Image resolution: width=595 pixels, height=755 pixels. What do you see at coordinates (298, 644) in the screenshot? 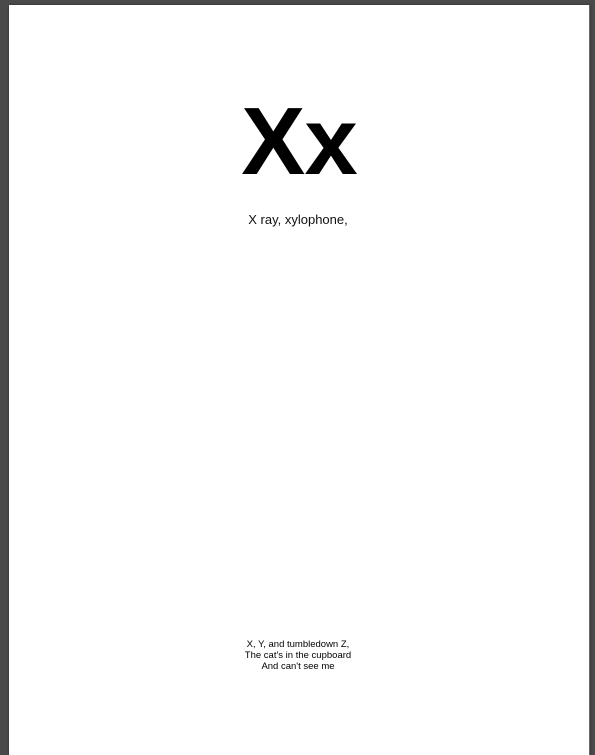
I see `rhyme-line: X, Y, and tumbledown Z,` at bounding box center [298, 644].